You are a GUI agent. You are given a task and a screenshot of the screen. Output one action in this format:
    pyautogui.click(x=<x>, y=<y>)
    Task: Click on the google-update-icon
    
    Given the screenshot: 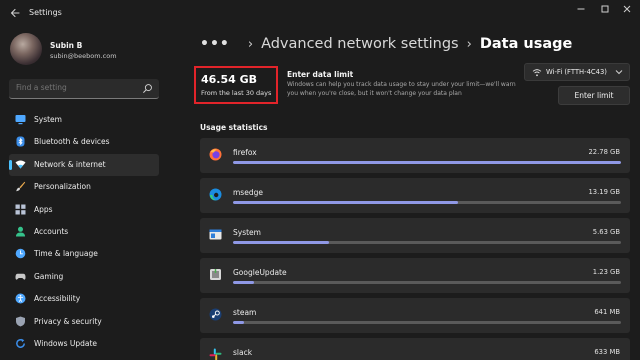 What is the action you would take?
    pyautogui.click(x=215, y=274)
    